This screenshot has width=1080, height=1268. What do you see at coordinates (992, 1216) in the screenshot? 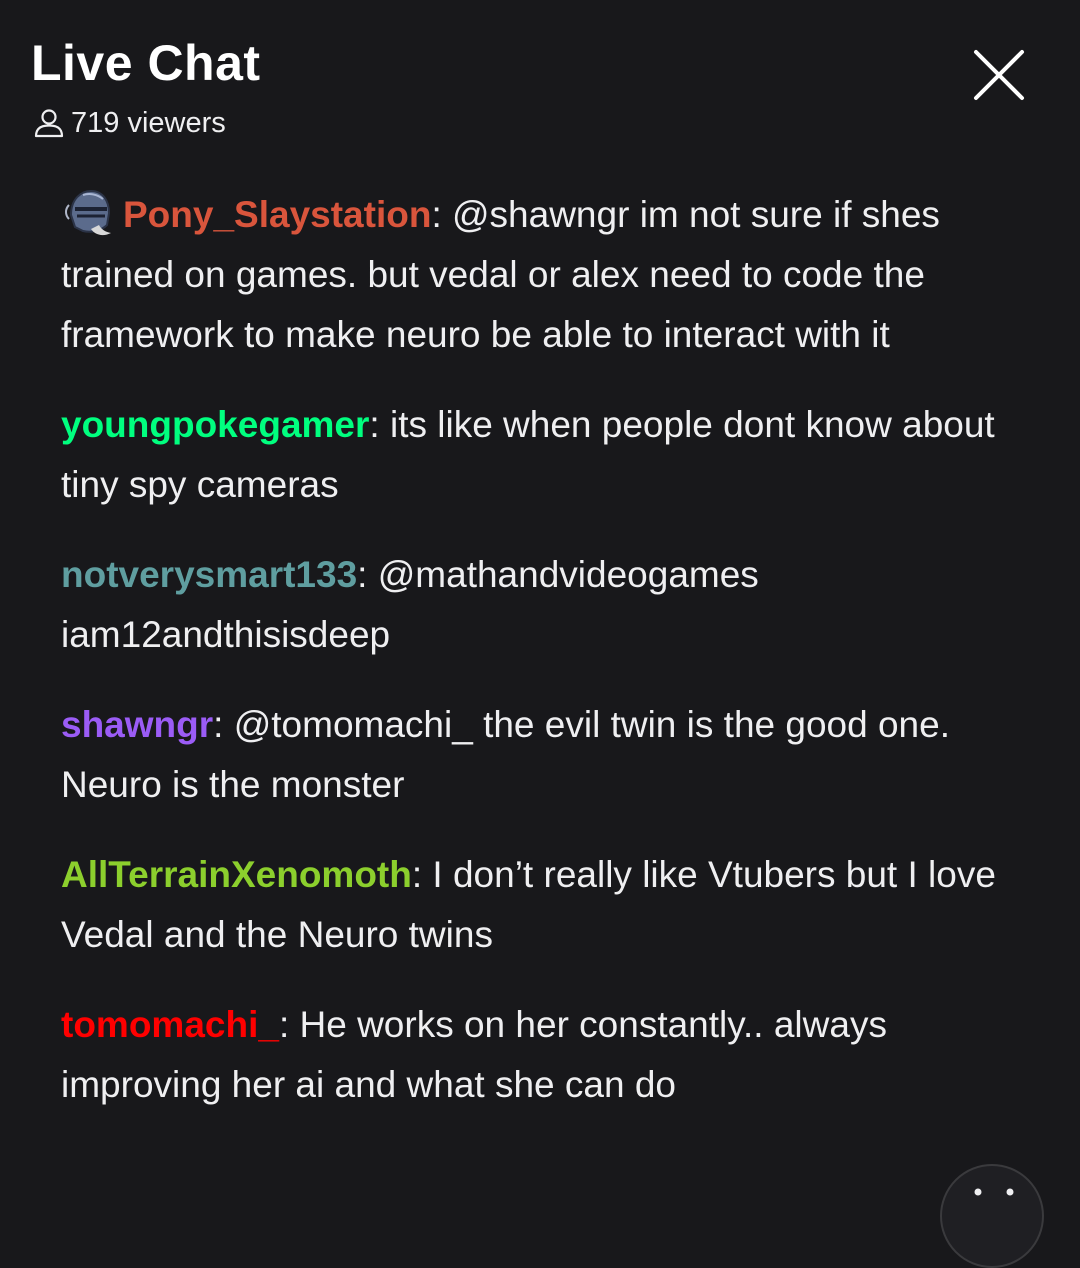
I see `scroll-down-icon` at bounding box center [992, 1216].